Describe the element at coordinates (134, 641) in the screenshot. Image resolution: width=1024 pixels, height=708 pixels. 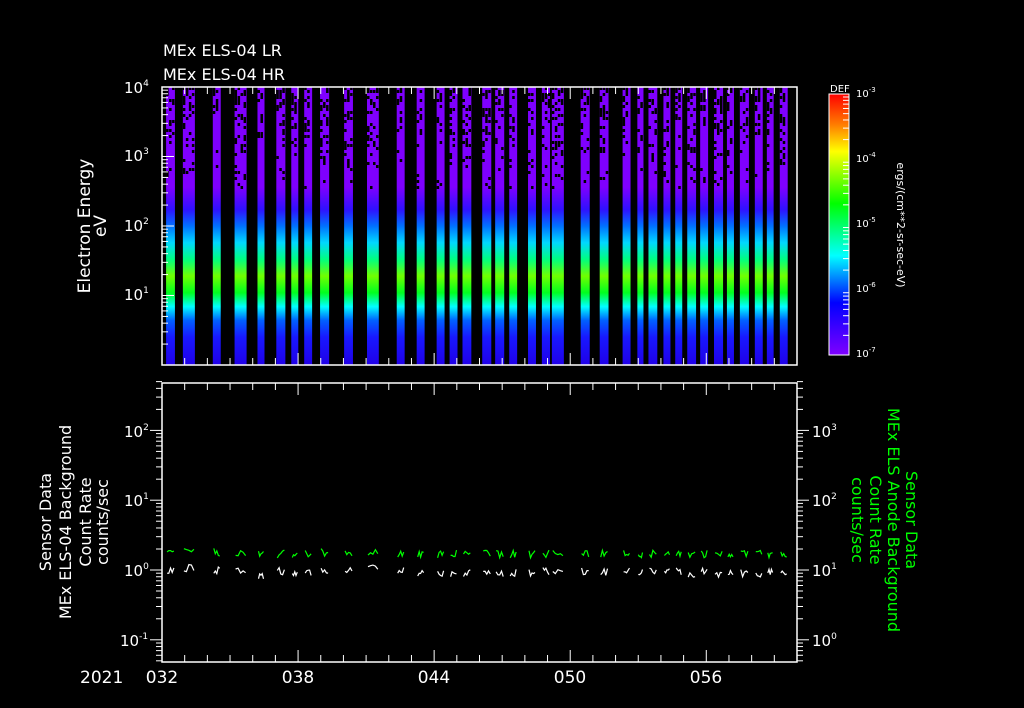
I see `y-tick-label: 10-1` at that location.